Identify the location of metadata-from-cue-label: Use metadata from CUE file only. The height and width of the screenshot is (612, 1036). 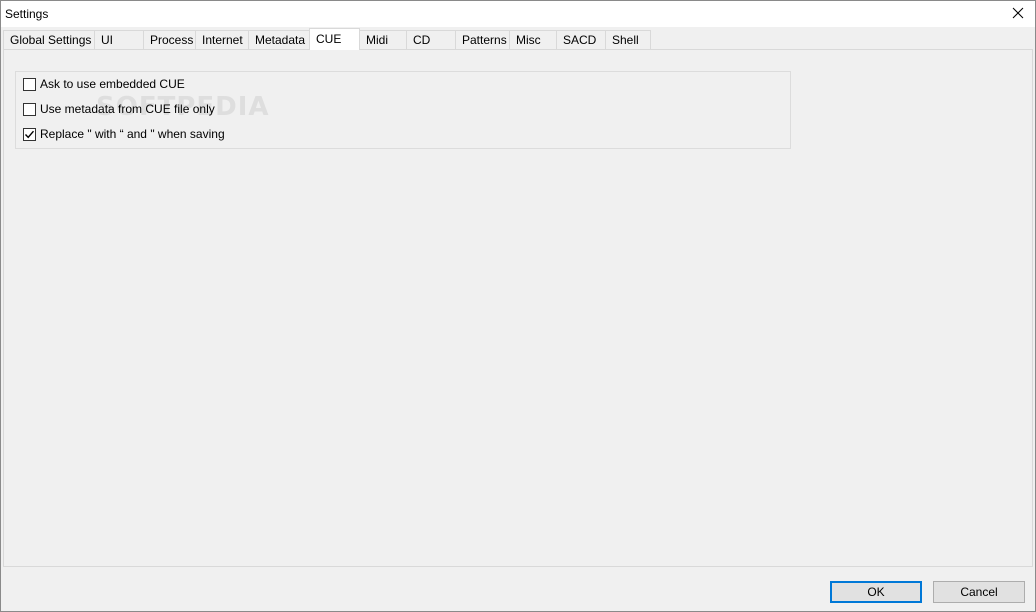
(127, 109).